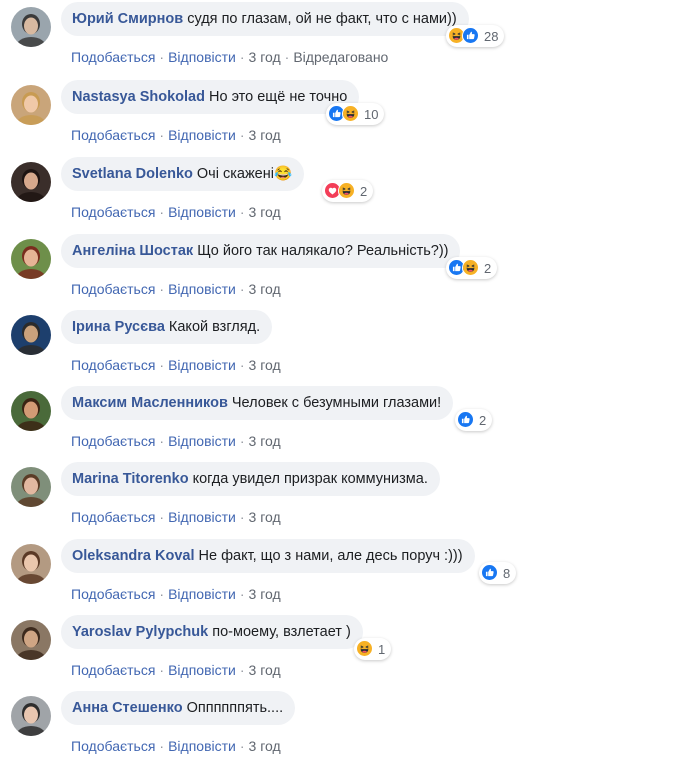  Describe the element at coordinates (118, 327) in the screenshot. I see `comment-author-link: Ірина Русєва` at that location.